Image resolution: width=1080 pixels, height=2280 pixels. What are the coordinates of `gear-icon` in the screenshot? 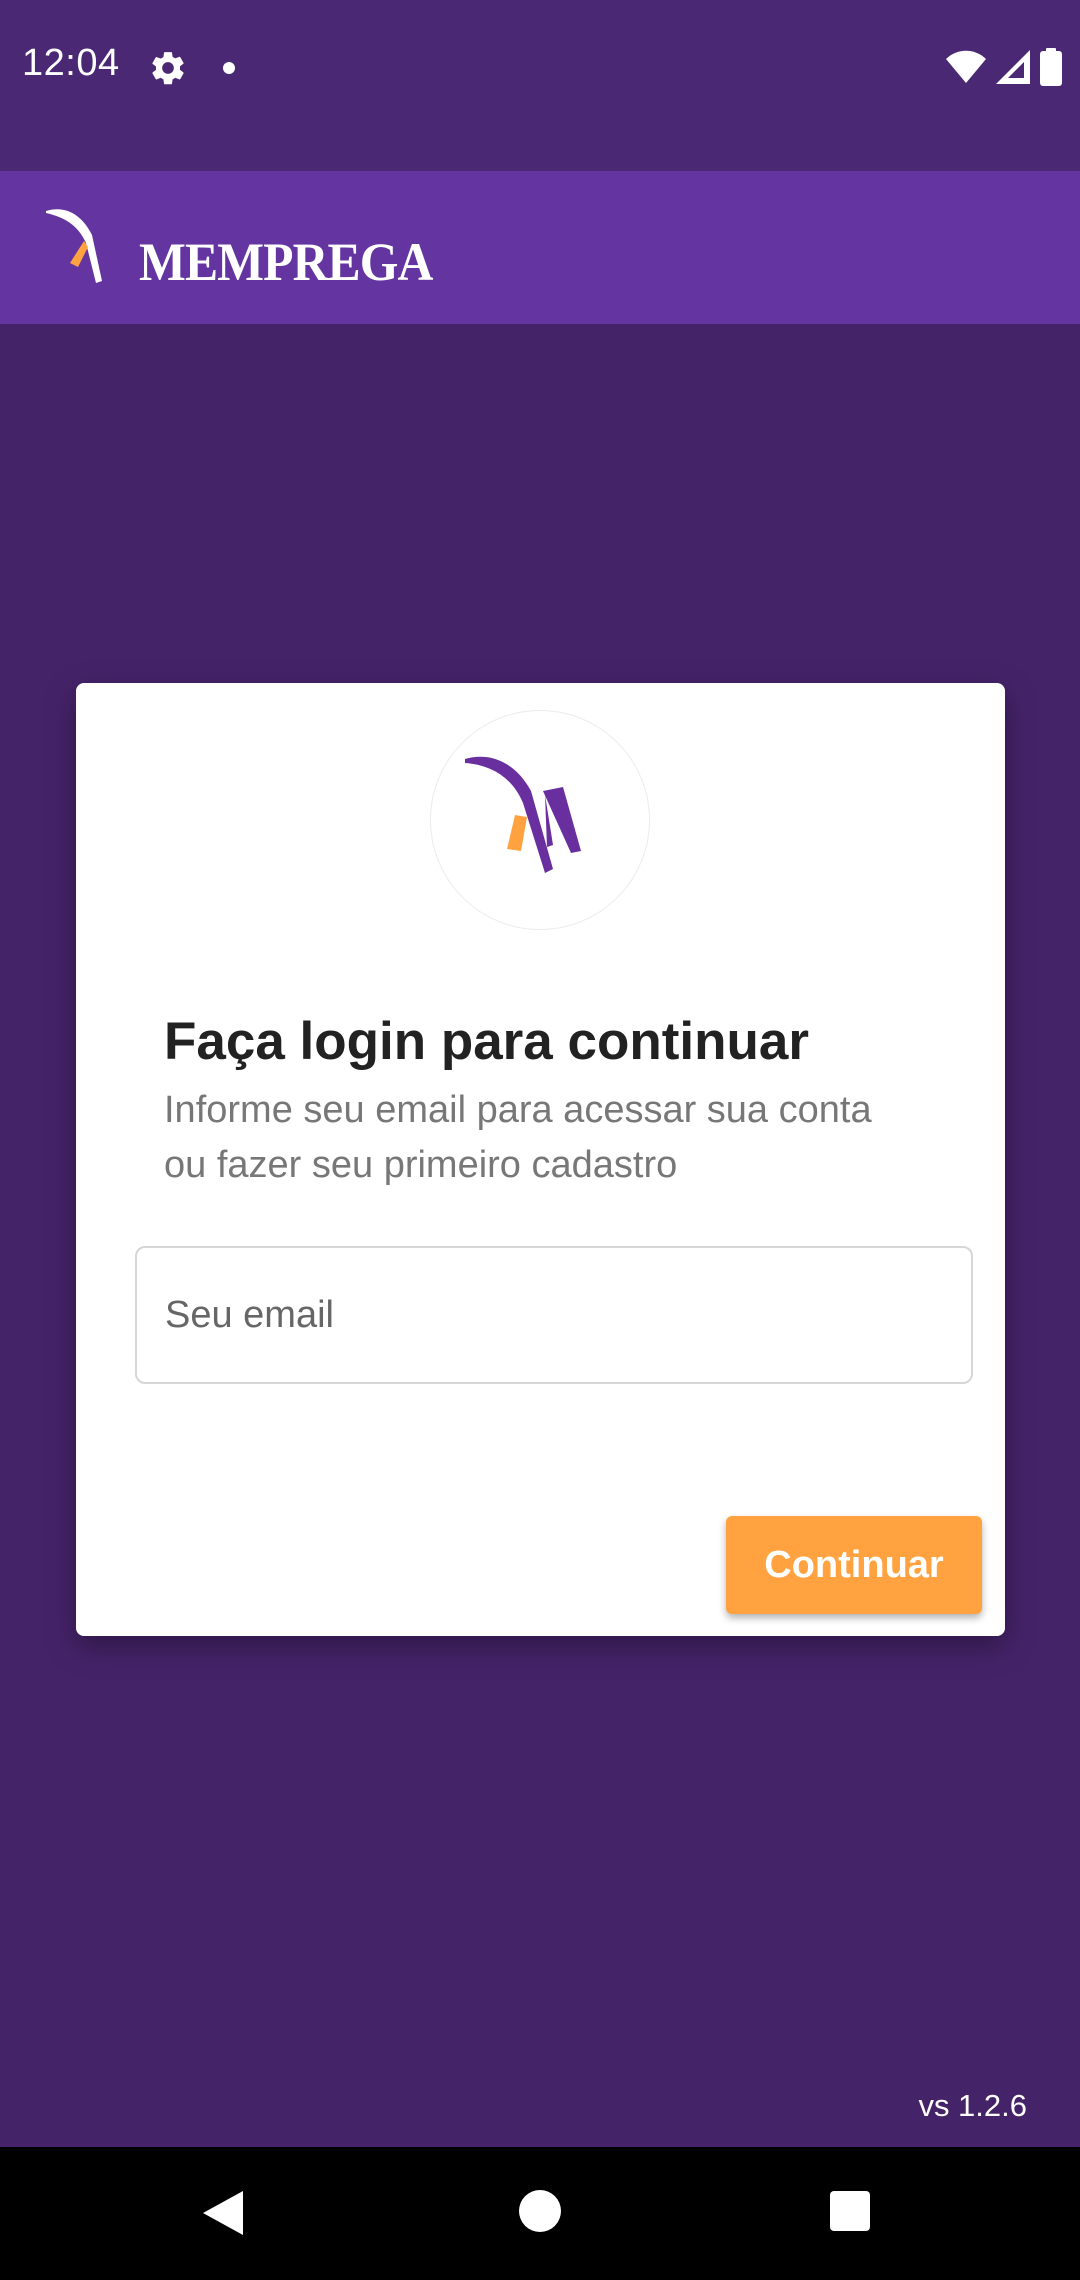 It's located at (168, 68).